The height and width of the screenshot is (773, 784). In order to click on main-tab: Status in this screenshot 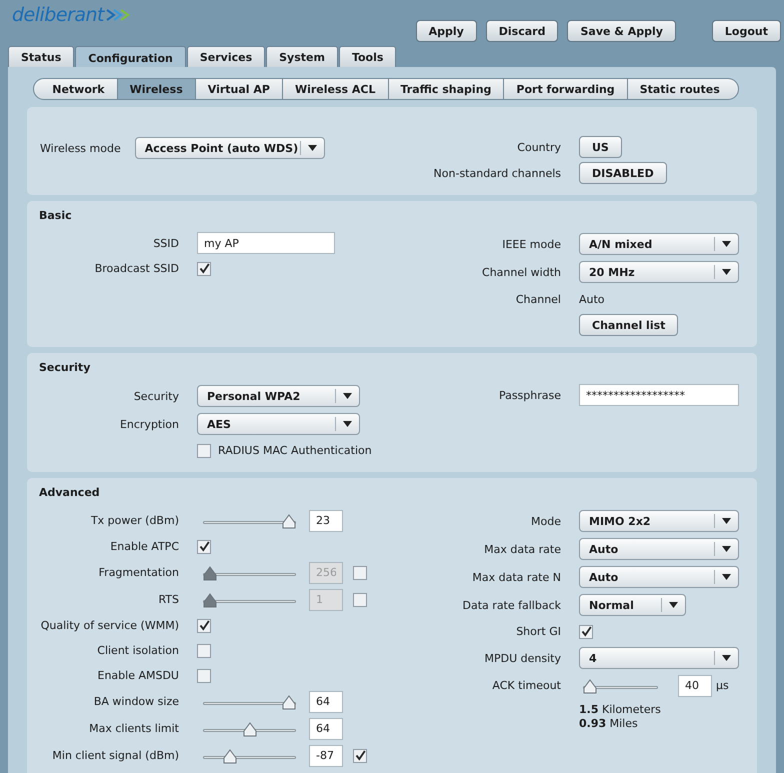, I will do `click(41, 56)`.